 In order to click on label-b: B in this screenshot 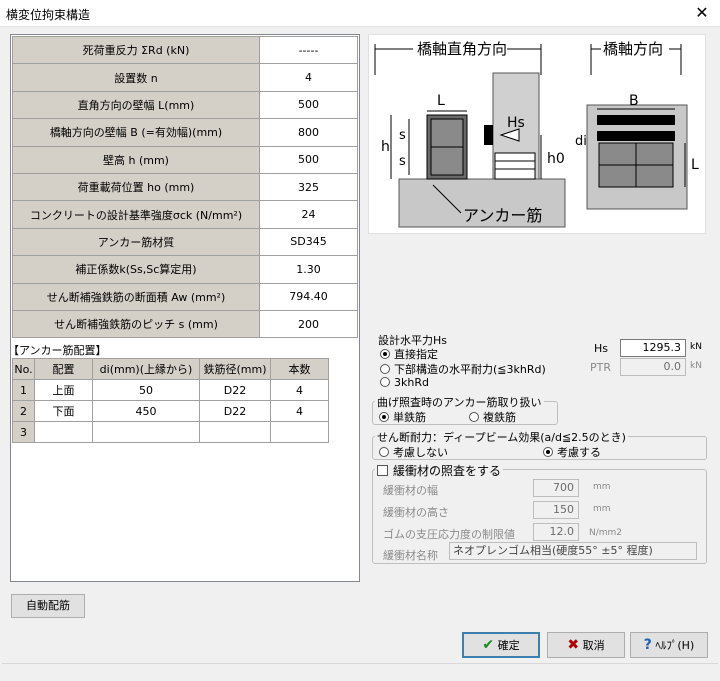, I will do `click(634, 101)`.